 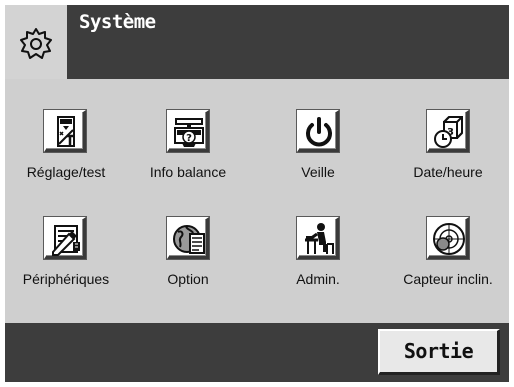 I want to click on tile-peripheriques: Périphériques, so click(x=66, y=267).